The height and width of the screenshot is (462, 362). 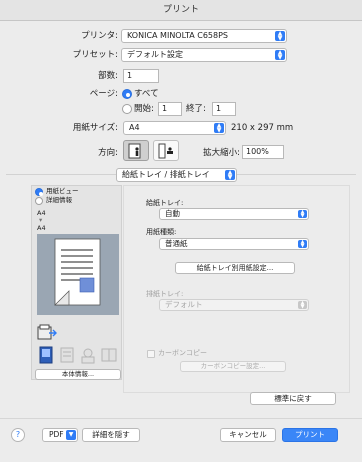 What do you see at coordinates (224, 109) in the screenshot?
I see `pages-to-field: 1` at bounding box center [224, 109].